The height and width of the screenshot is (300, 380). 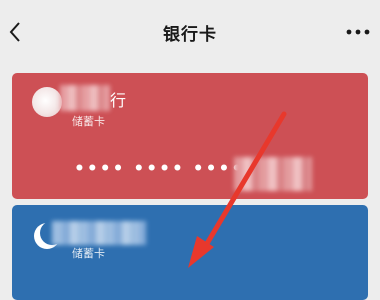 What do you see at coordinates (159, 169) in the screenshot?
I see `card-number-masked: •••• •••• ••••` at bounding box center [159, 169].